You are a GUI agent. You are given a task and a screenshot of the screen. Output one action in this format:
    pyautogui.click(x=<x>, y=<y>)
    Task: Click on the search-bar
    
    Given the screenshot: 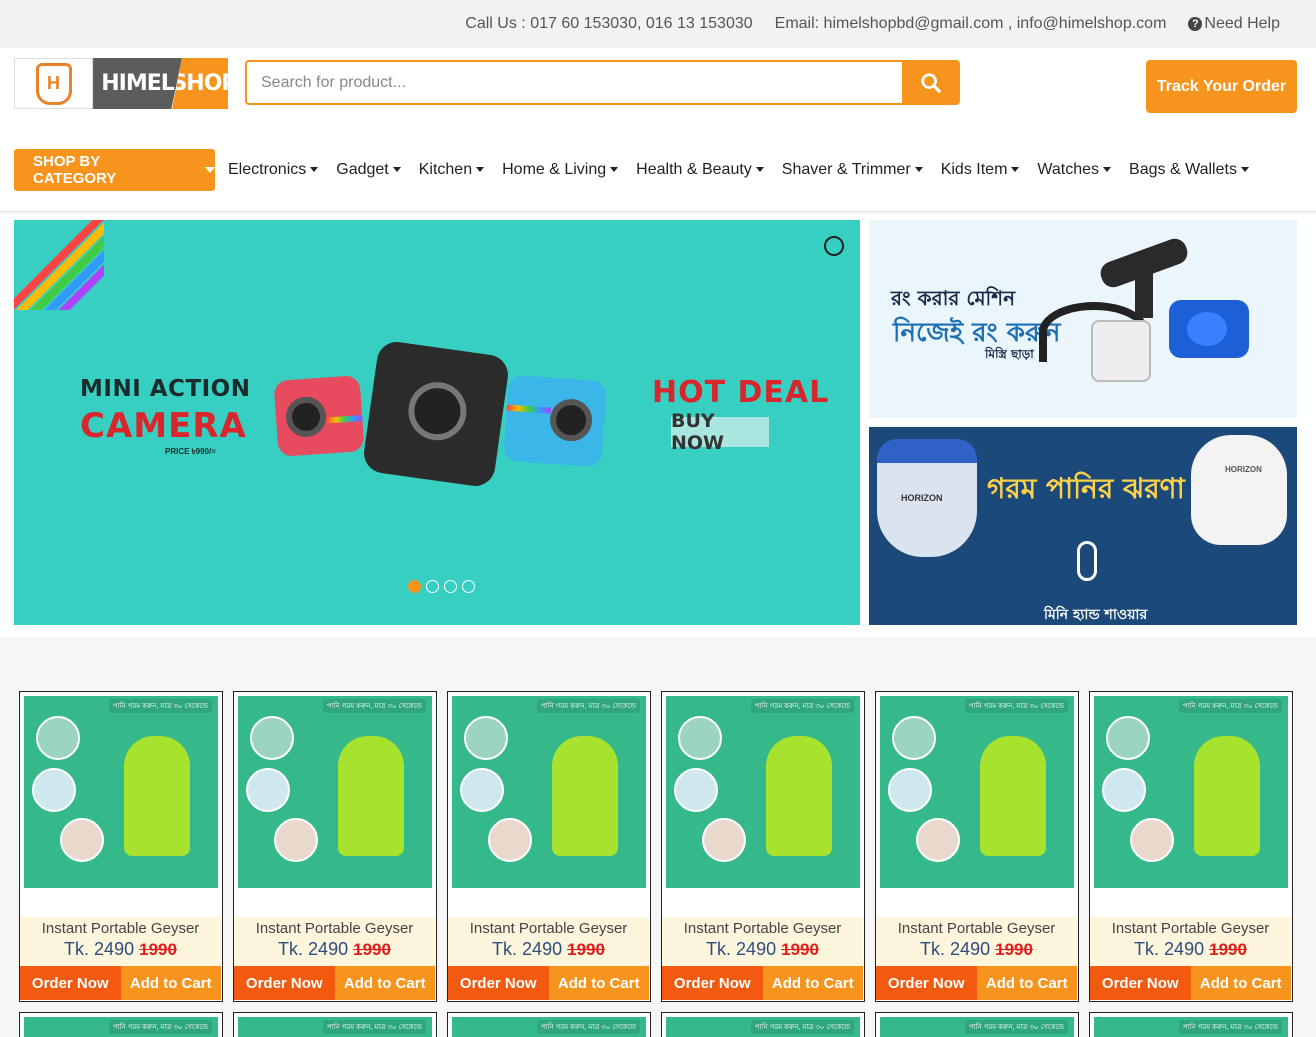 What is the action you would take?
    pyautogui.click(x=602, y=82)
    